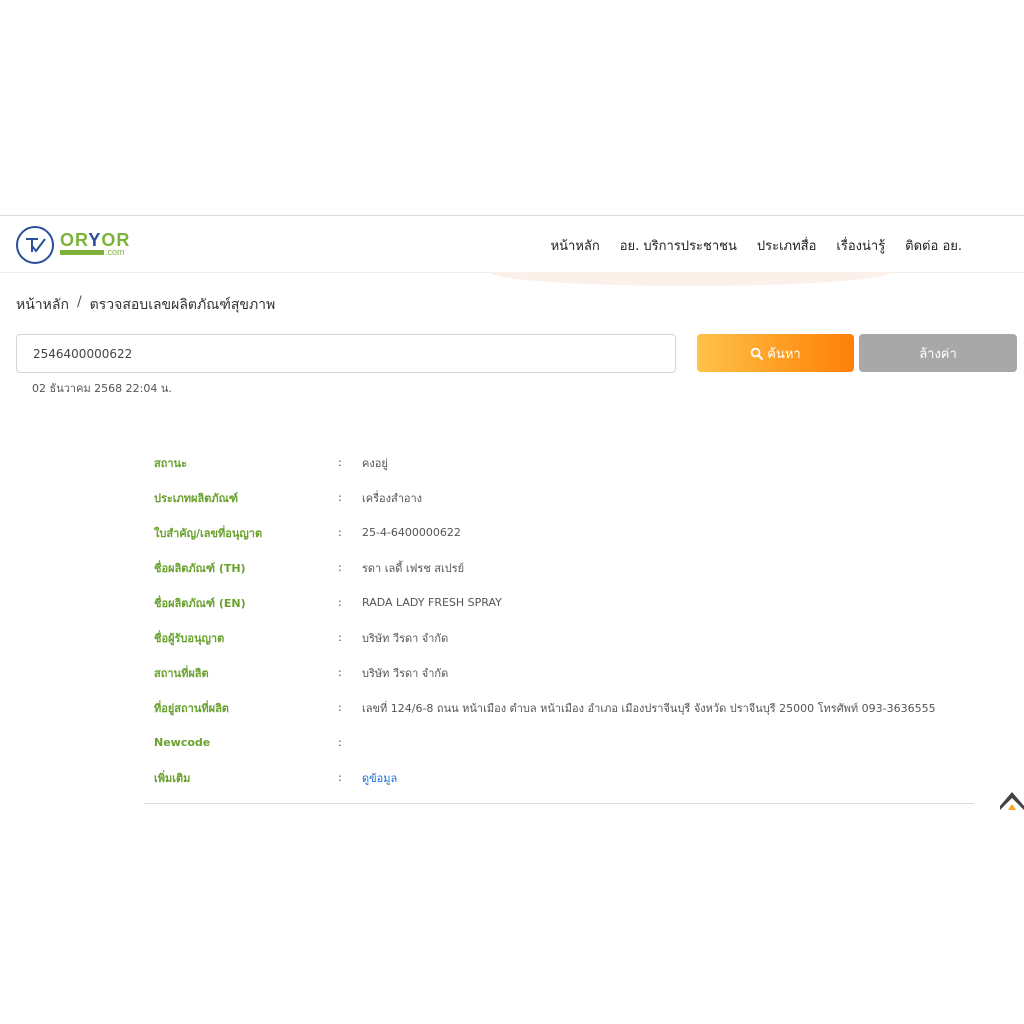 The image size is (1024, 1024). Describe the element at coordinates (860, 245) in the screenshot. I see `nav-item-knowledge: เรื่องน่ารู้` at that location.